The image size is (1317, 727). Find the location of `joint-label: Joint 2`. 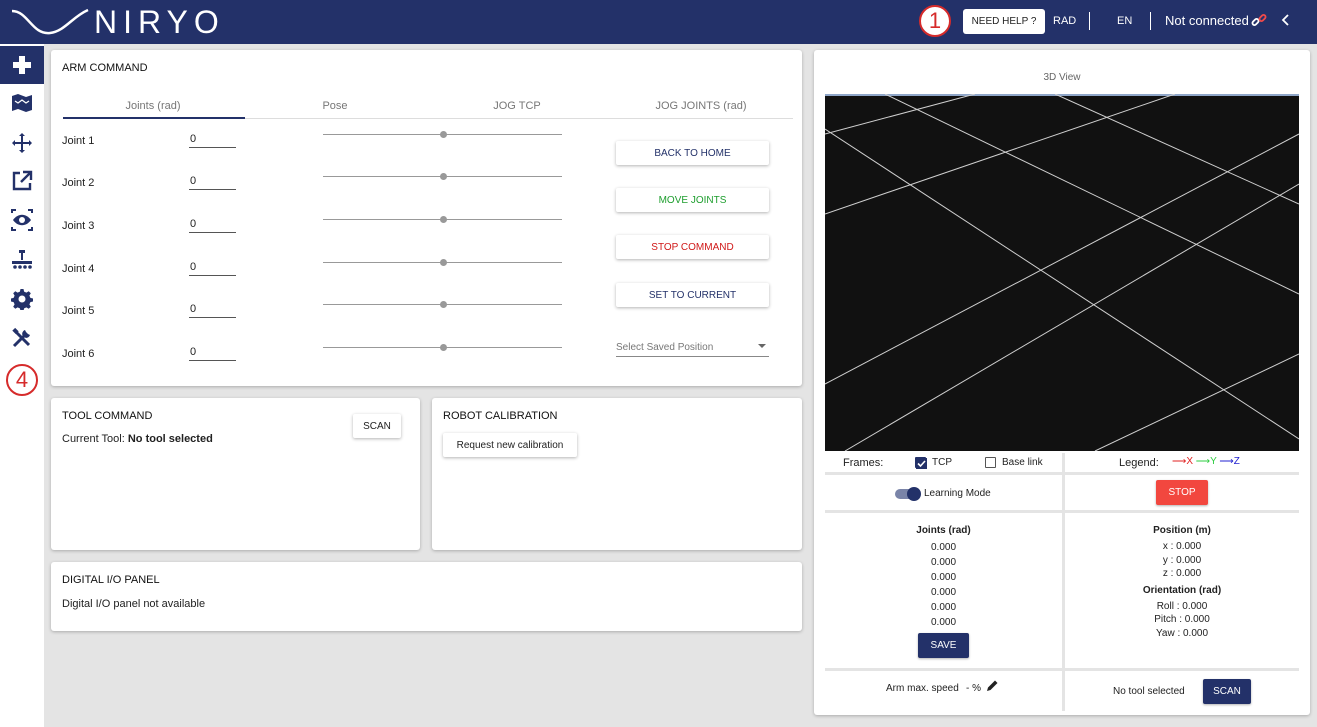

joint-label: Joint 2 is located at coordinates (78, 183).